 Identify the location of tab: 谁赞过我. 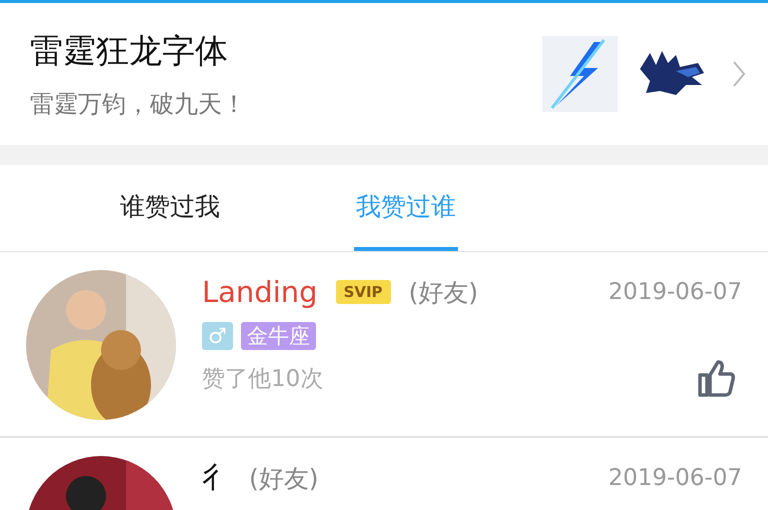
(170, 208).